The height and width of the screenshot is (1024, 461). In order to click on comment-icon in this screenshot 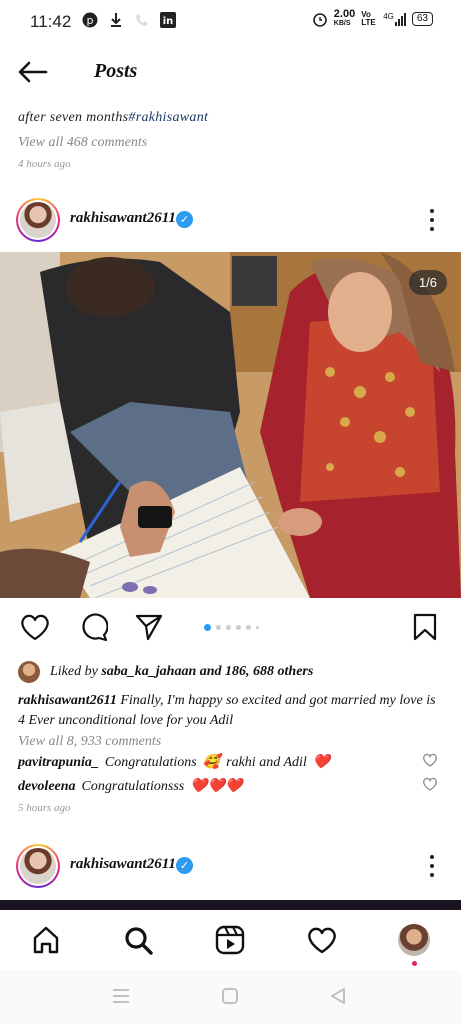, I will do `click(95, 627)`.